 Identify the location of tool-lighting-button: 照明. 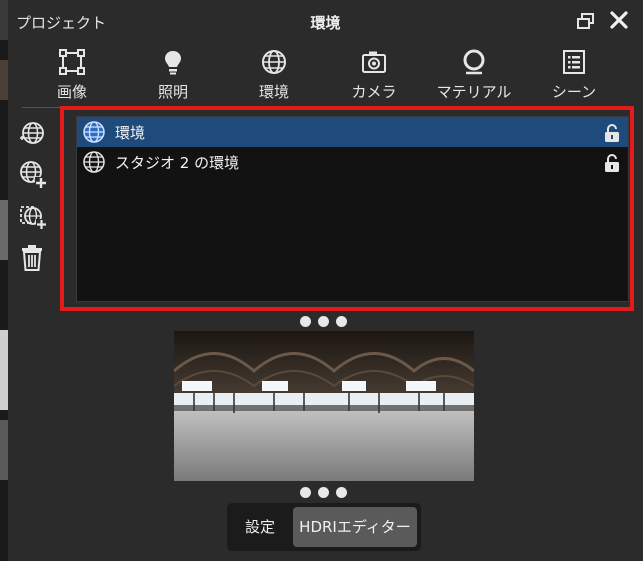
(173, 72).